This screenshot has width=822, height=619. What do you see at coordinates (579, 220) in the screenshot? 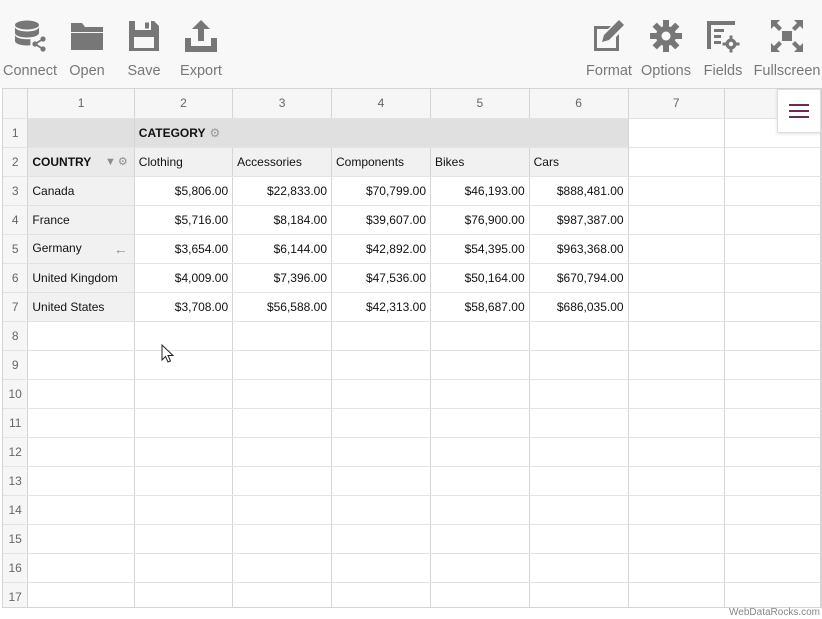
I see `value-cell: $987,387.00` at bounding box center [579, 220].